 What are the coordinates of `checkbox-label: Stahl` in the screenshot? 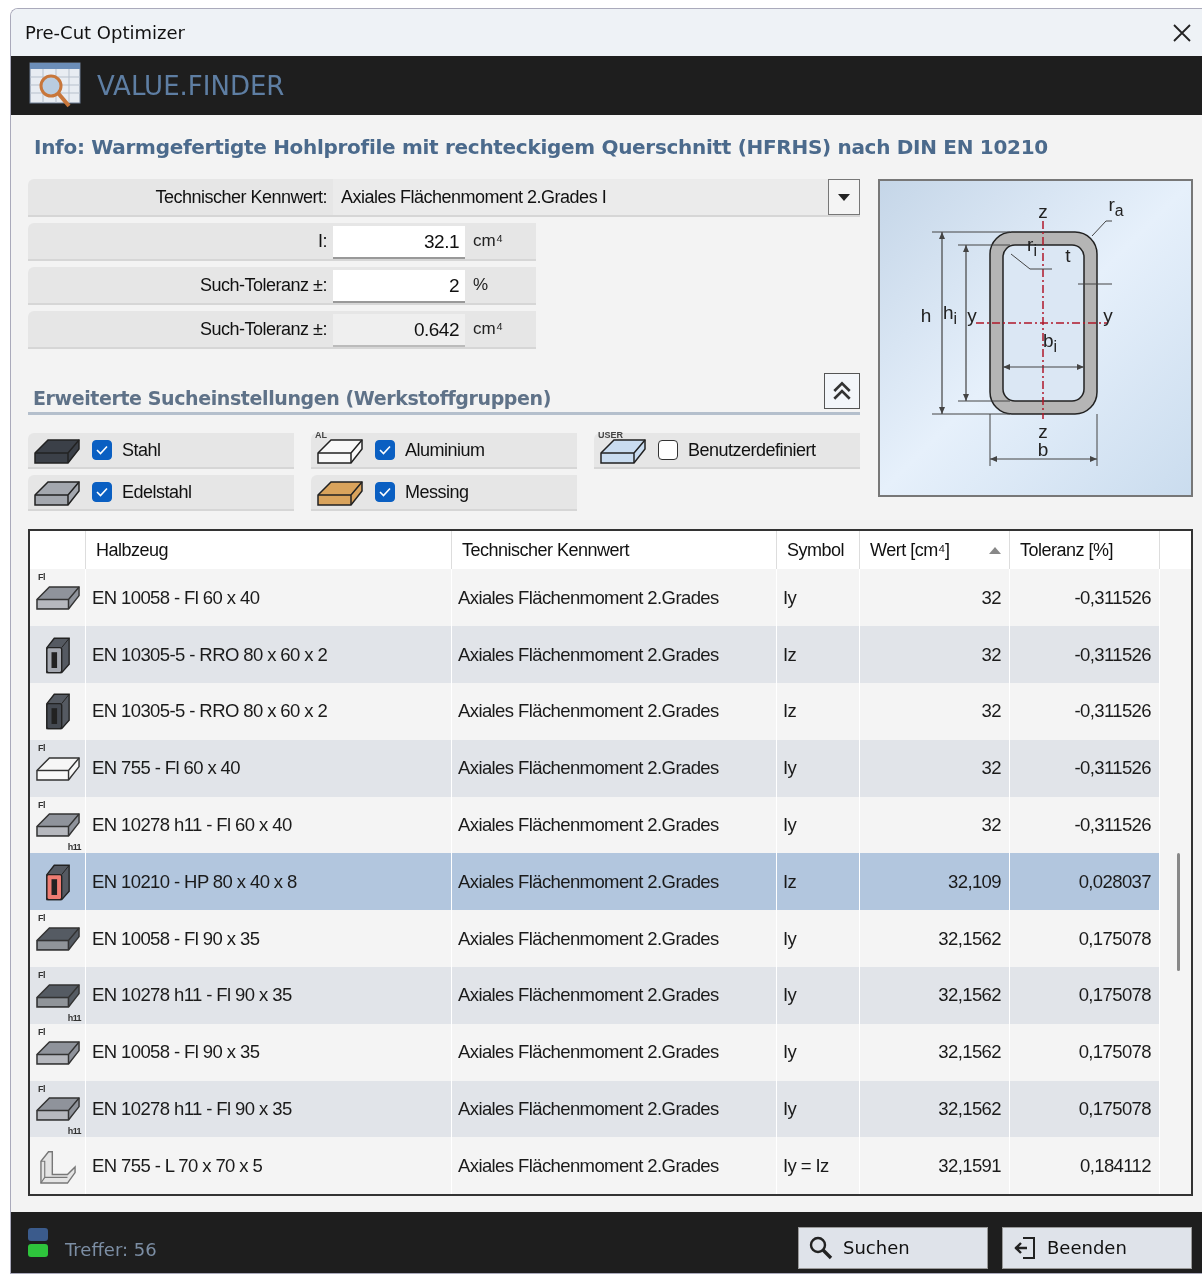 It's located at (141, 450).